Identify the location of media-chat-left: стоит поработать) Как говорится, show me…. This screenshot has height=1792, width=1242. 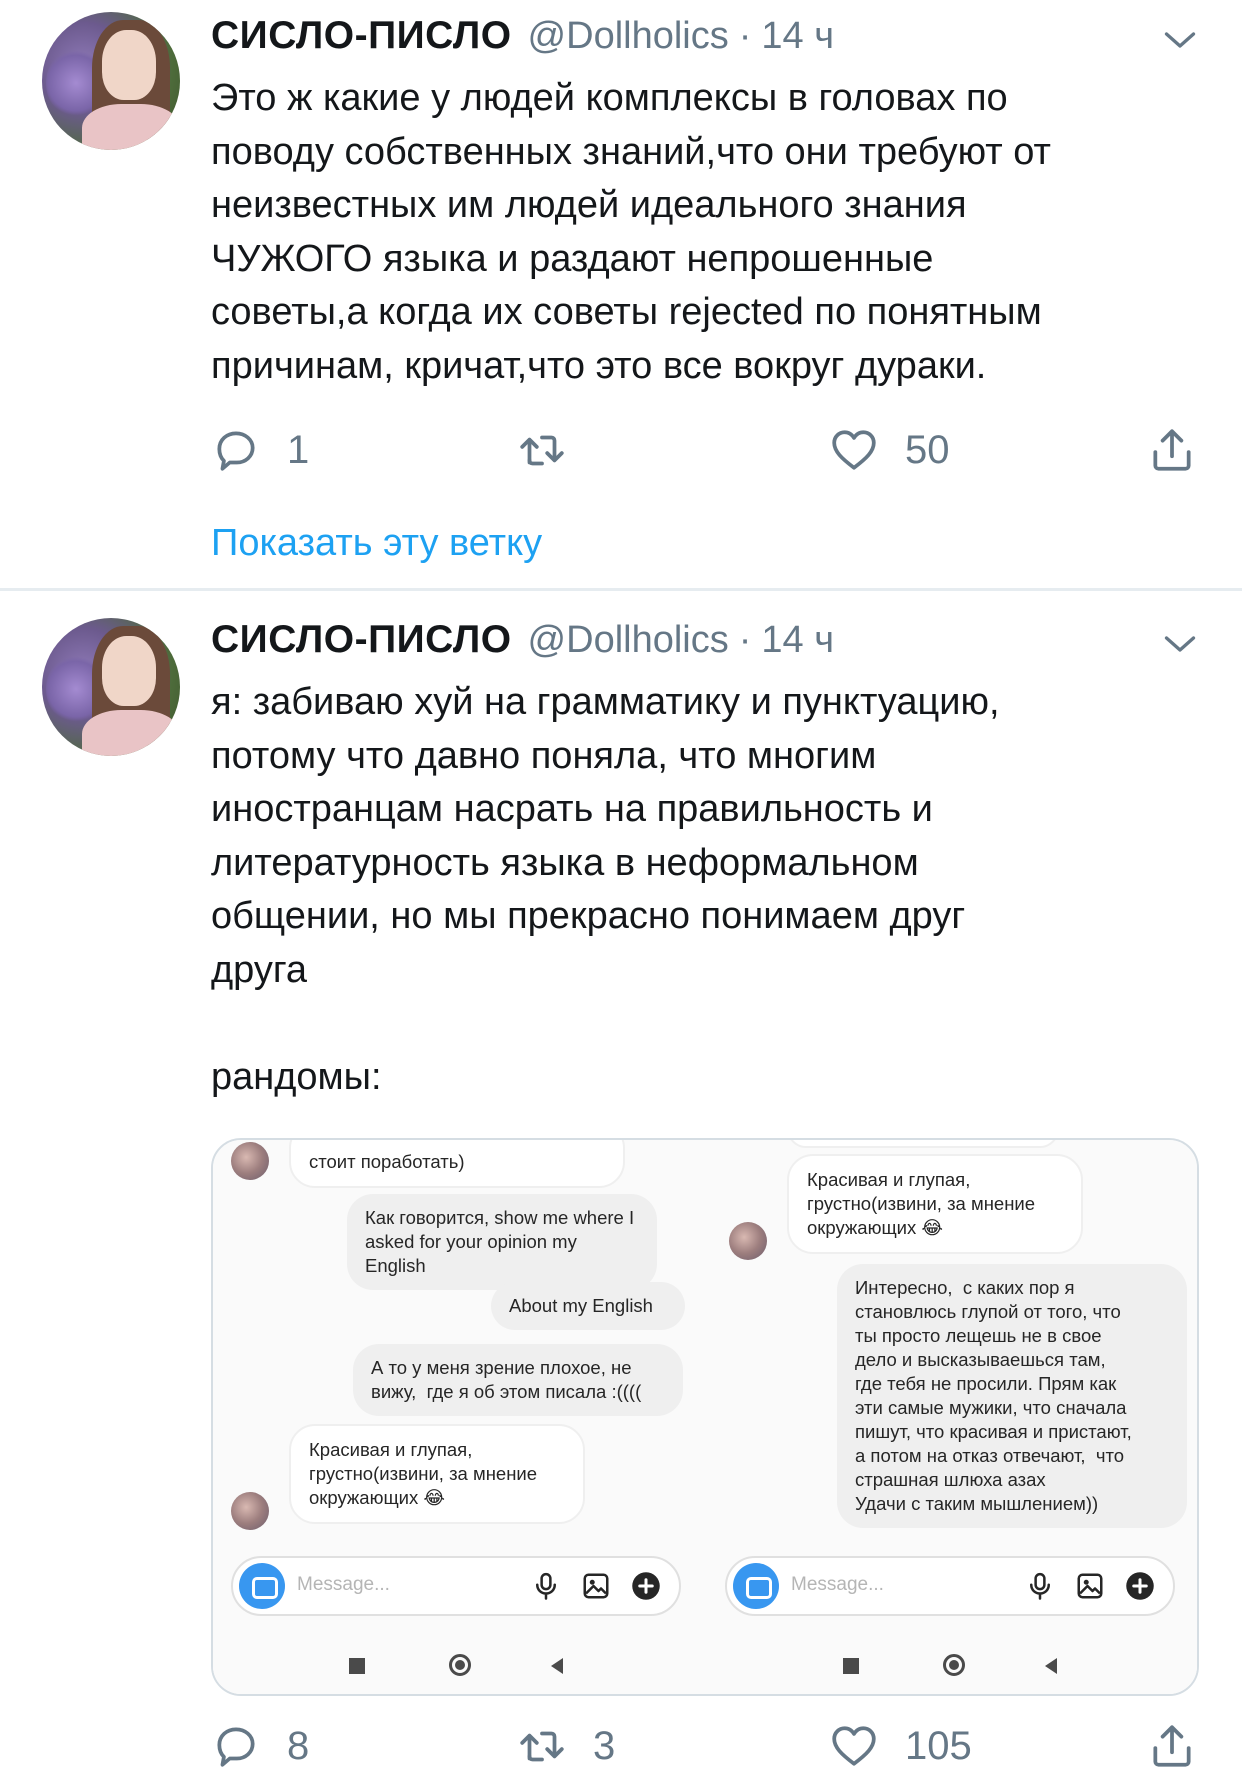
(460, 1417).